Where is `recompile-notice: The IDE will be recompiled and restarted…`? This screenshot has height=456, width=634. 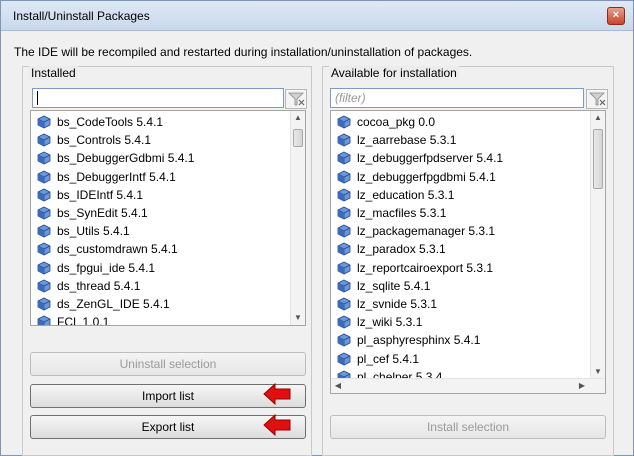
recompile-notice: The IDE will be recompiled and restarted… is located at coordinates (243, 52).